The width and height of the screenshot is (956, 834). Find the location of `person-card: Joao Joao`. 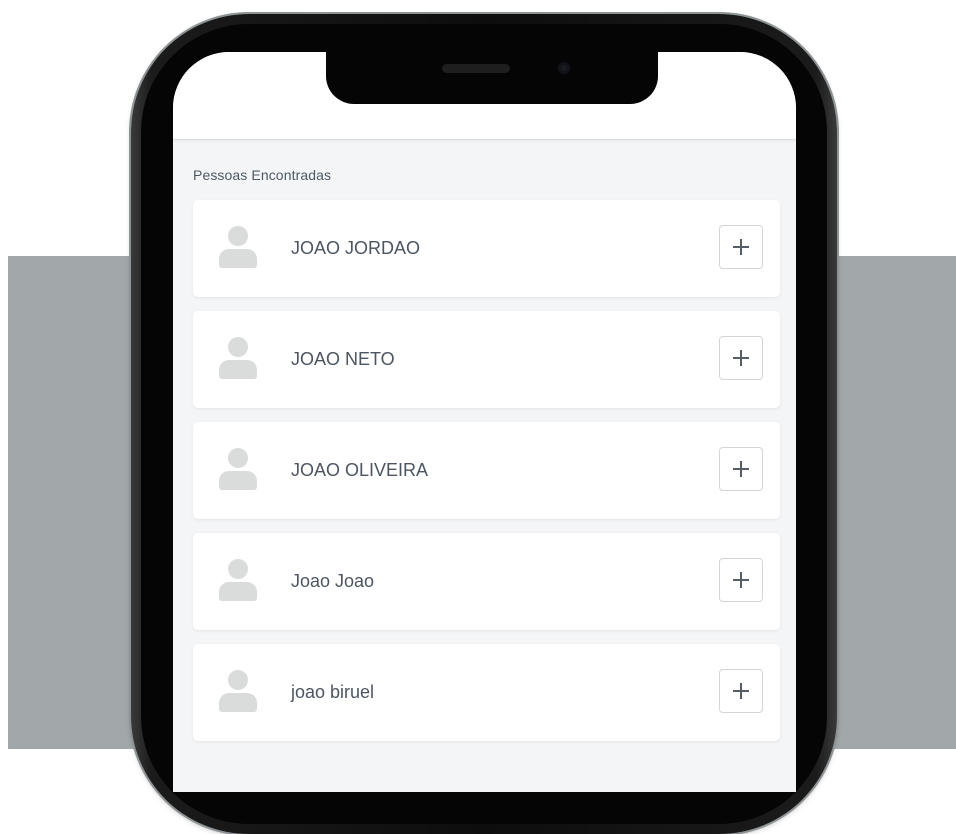

person-card: Joao Joao is located at coordinates (486, 581).